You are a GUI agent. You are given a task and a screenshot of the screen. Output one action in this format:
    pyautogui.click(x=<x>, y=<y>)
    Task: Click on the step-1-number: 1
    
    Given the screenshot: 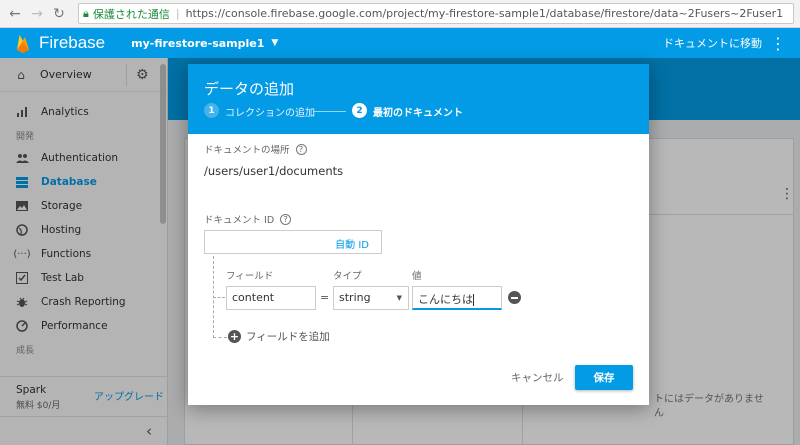 What is the action you would take?
    pyautogui.click(x=211, y=110)
    